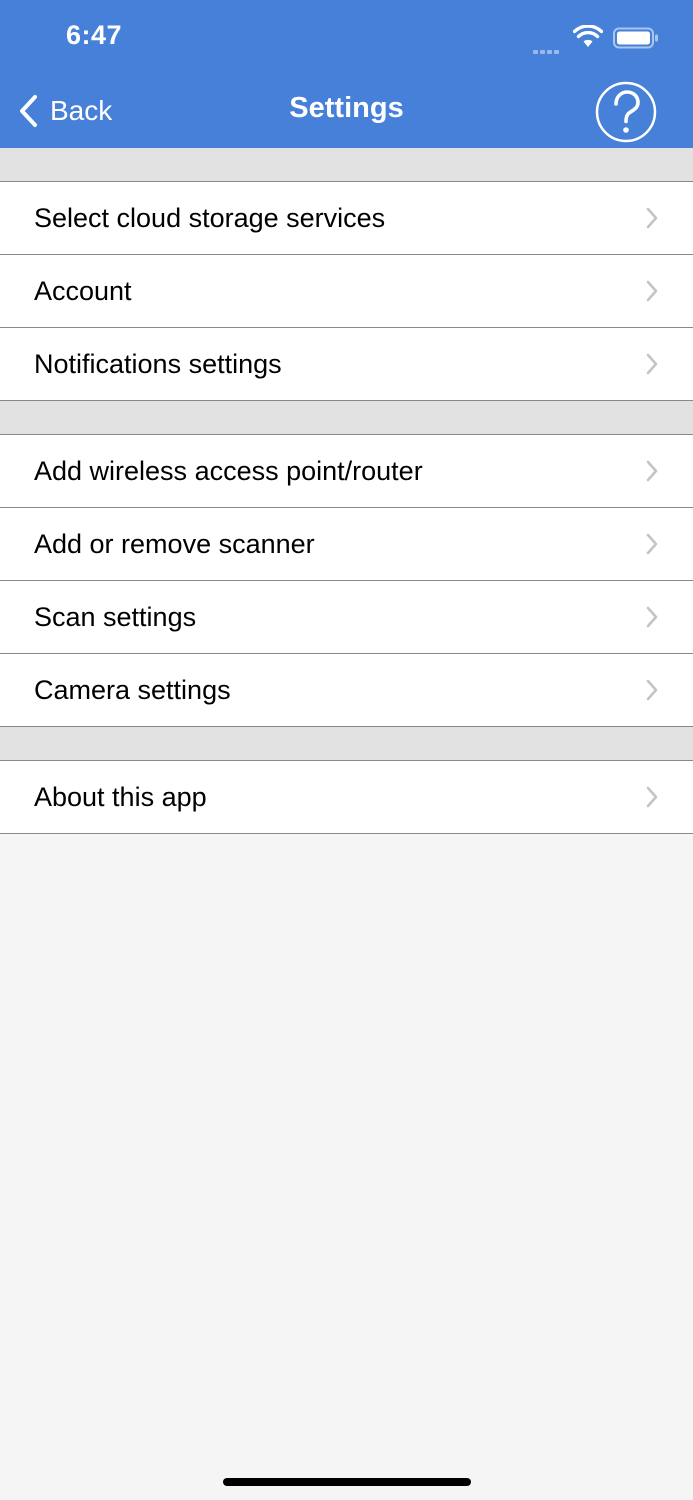 This screenshot has width=693, height=1500. I want to click on help-button, so click(626, 112).